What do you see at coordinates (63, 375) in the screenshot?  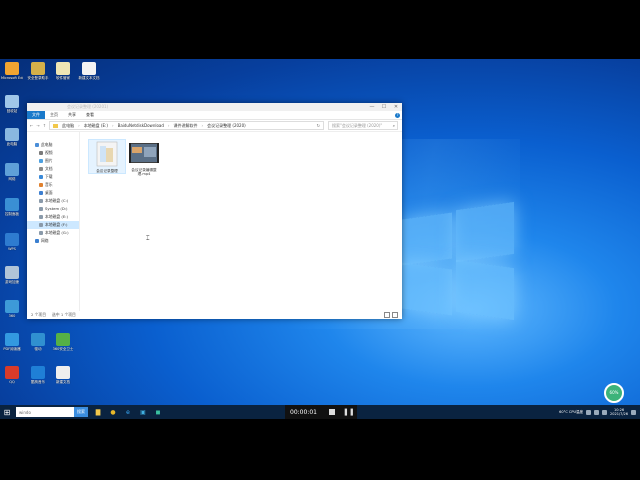 I see `desktop-icon: 新建文档` at bounding box center [63, 375].